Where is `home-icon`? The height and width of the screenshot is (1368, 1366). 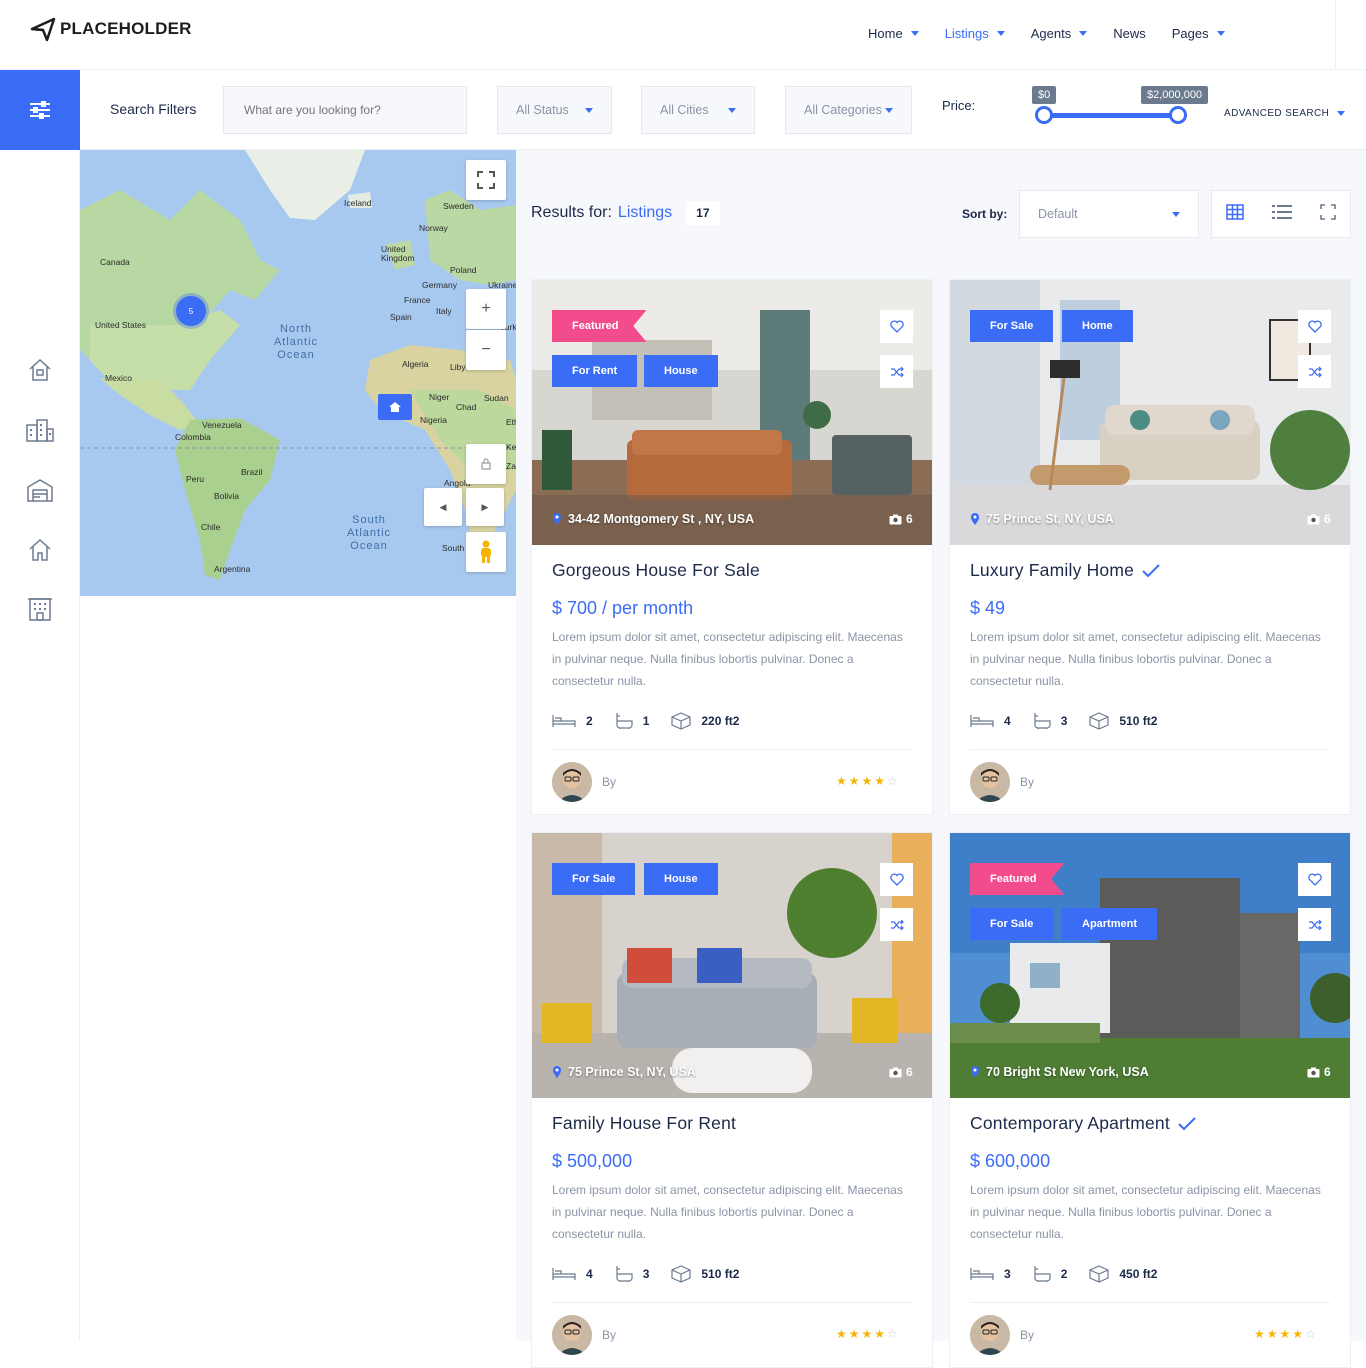
home-icon is located at coordinates (395, 407).